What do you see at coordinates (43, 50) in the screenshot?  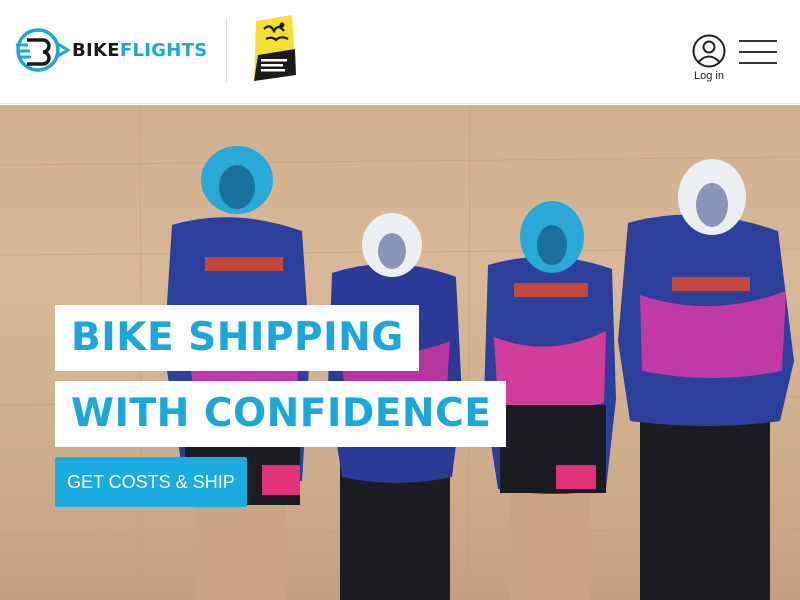 I see `bikeflights-logo-icon` at bounding box center [43, 50].